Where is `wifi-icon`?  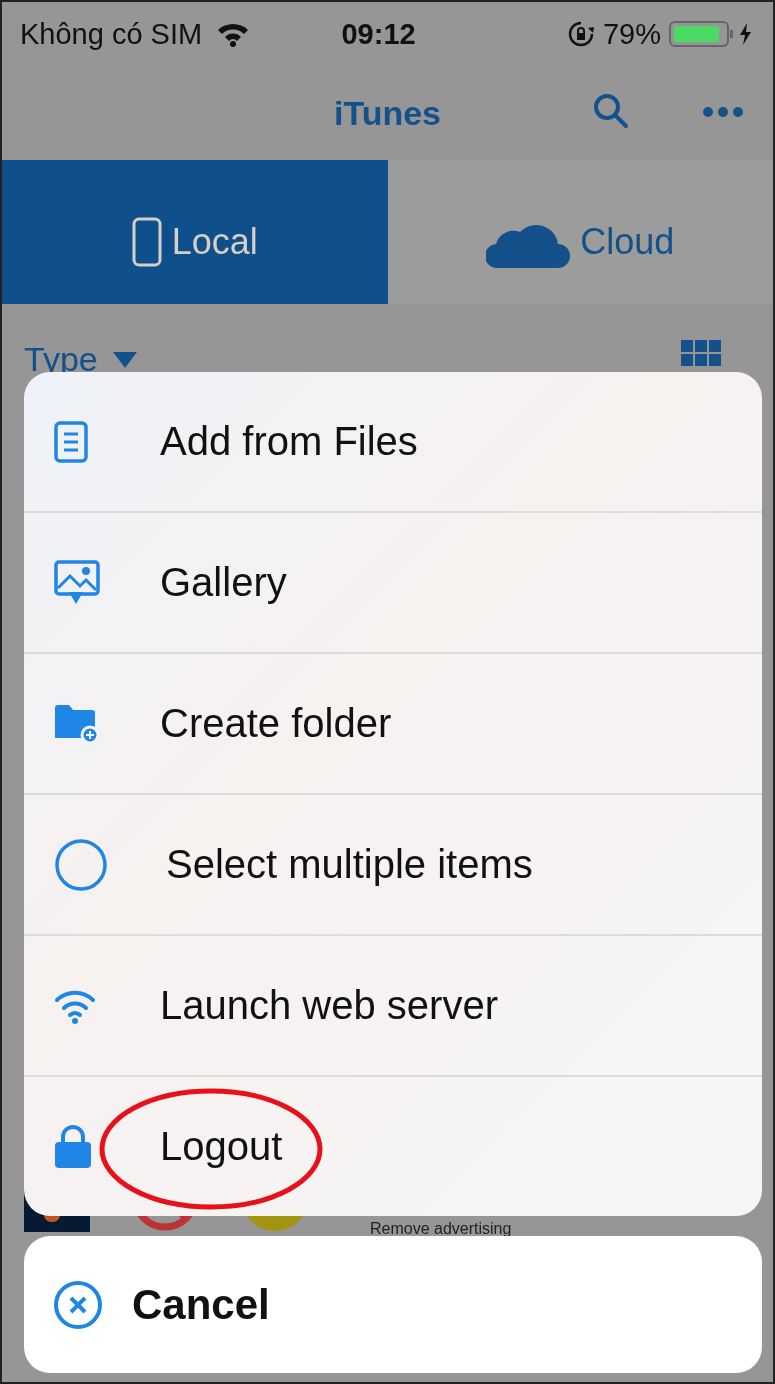 wifi-icon is located at coordinates (233, 34).